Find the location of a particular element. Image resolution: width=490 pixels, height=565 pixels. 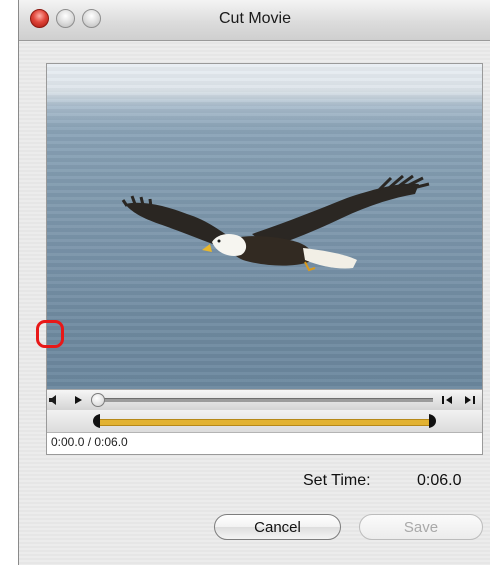

playback-controls is located at coordinates (264, 400).